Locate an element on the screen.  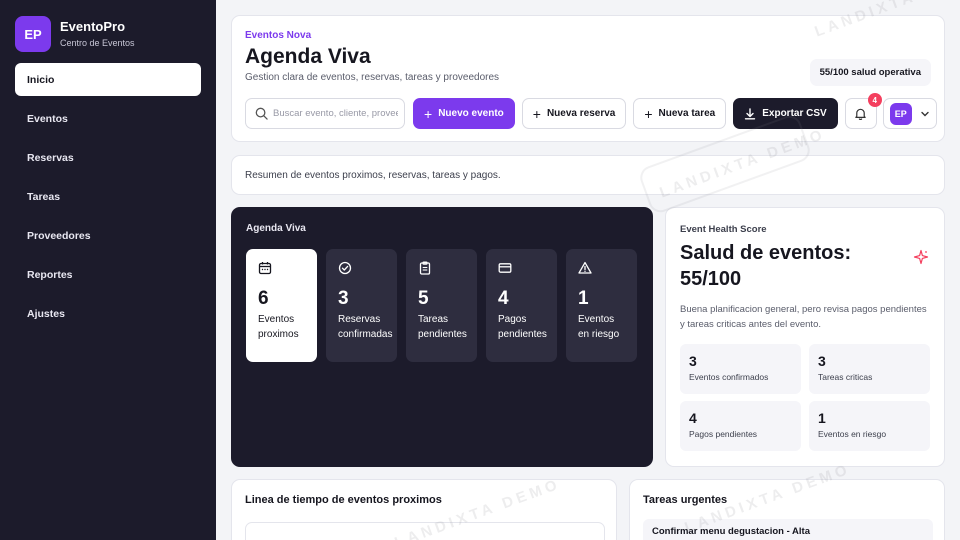
search-input is located at coordinates (335, 113).